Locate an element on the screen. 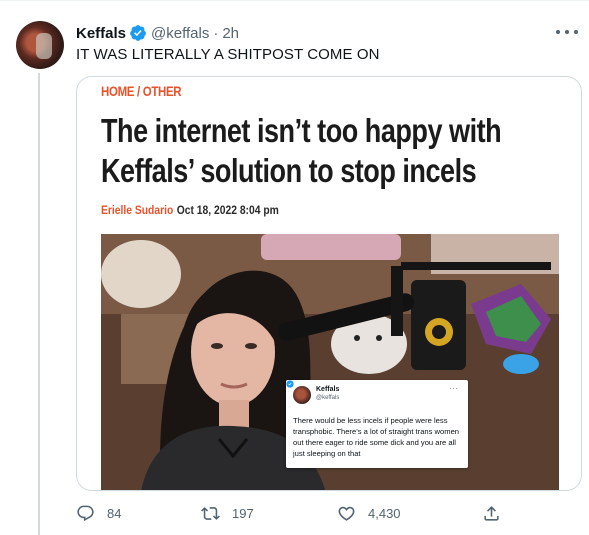  more-options-icon is located at coordinates (567, 32).